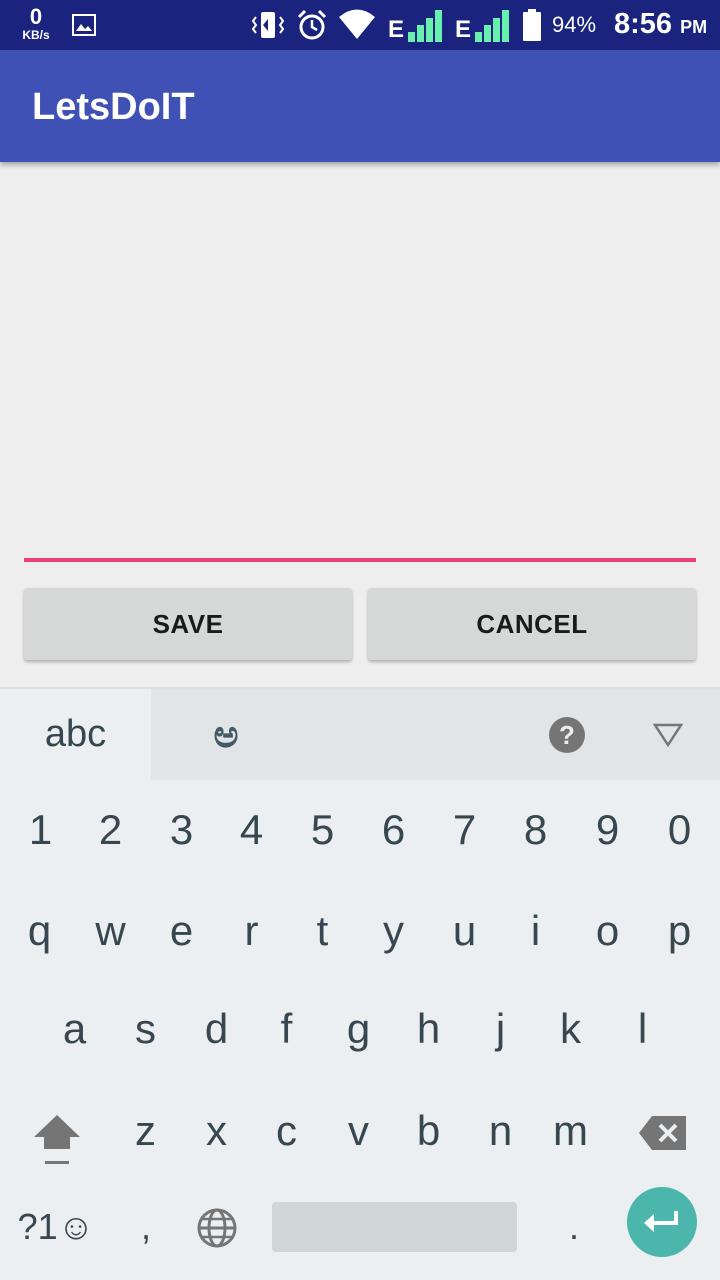  I want to click on key-h: h, so click(428, 1029).